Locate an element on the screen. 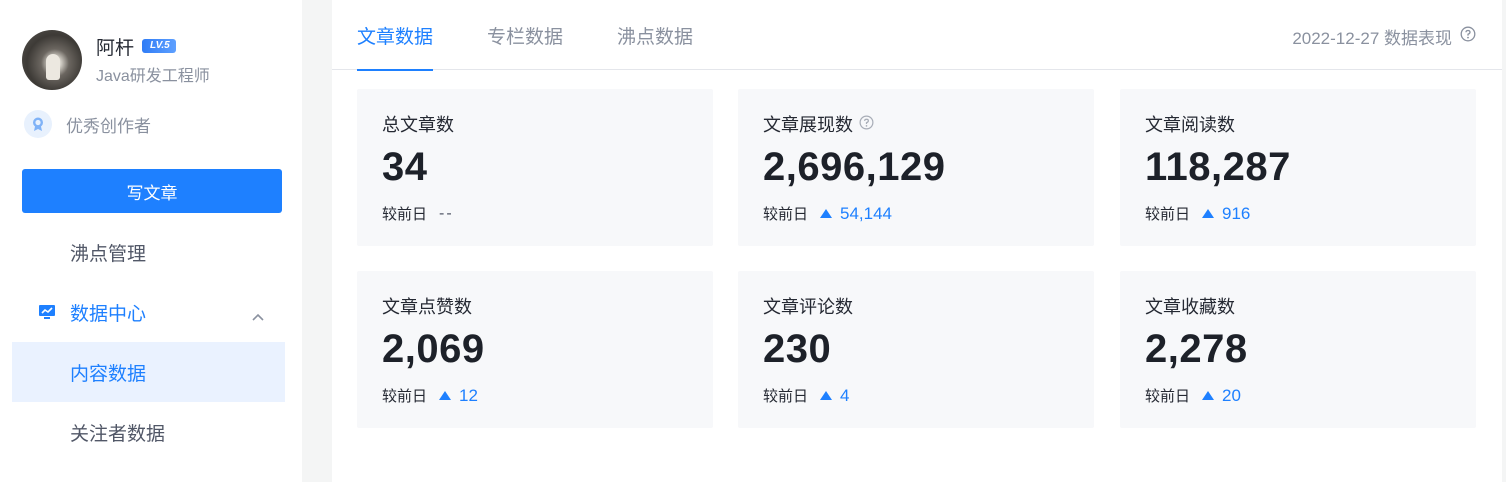 This screenshot has width=1506, height=482. card-title: 文章阅读数 is located at coordinates (1190, 124).